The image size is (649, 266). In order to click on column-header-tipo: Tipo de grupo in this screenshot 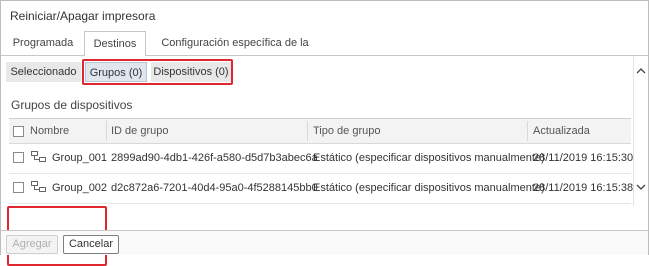, I will do `click(346, 131)`.